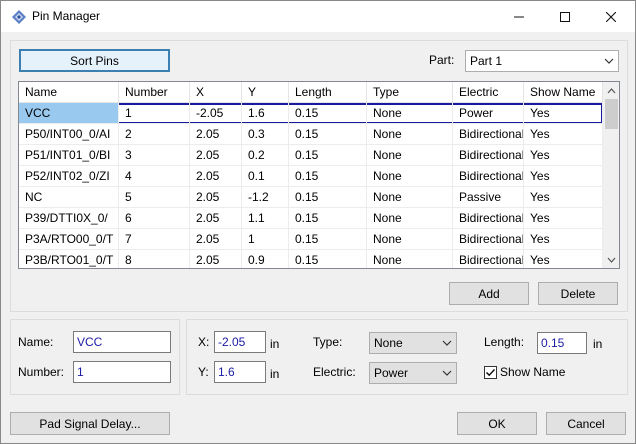  Describe the element at coordinates (542, 61) in the screenshot. I see `part-dropdown: Part 1` at that location.